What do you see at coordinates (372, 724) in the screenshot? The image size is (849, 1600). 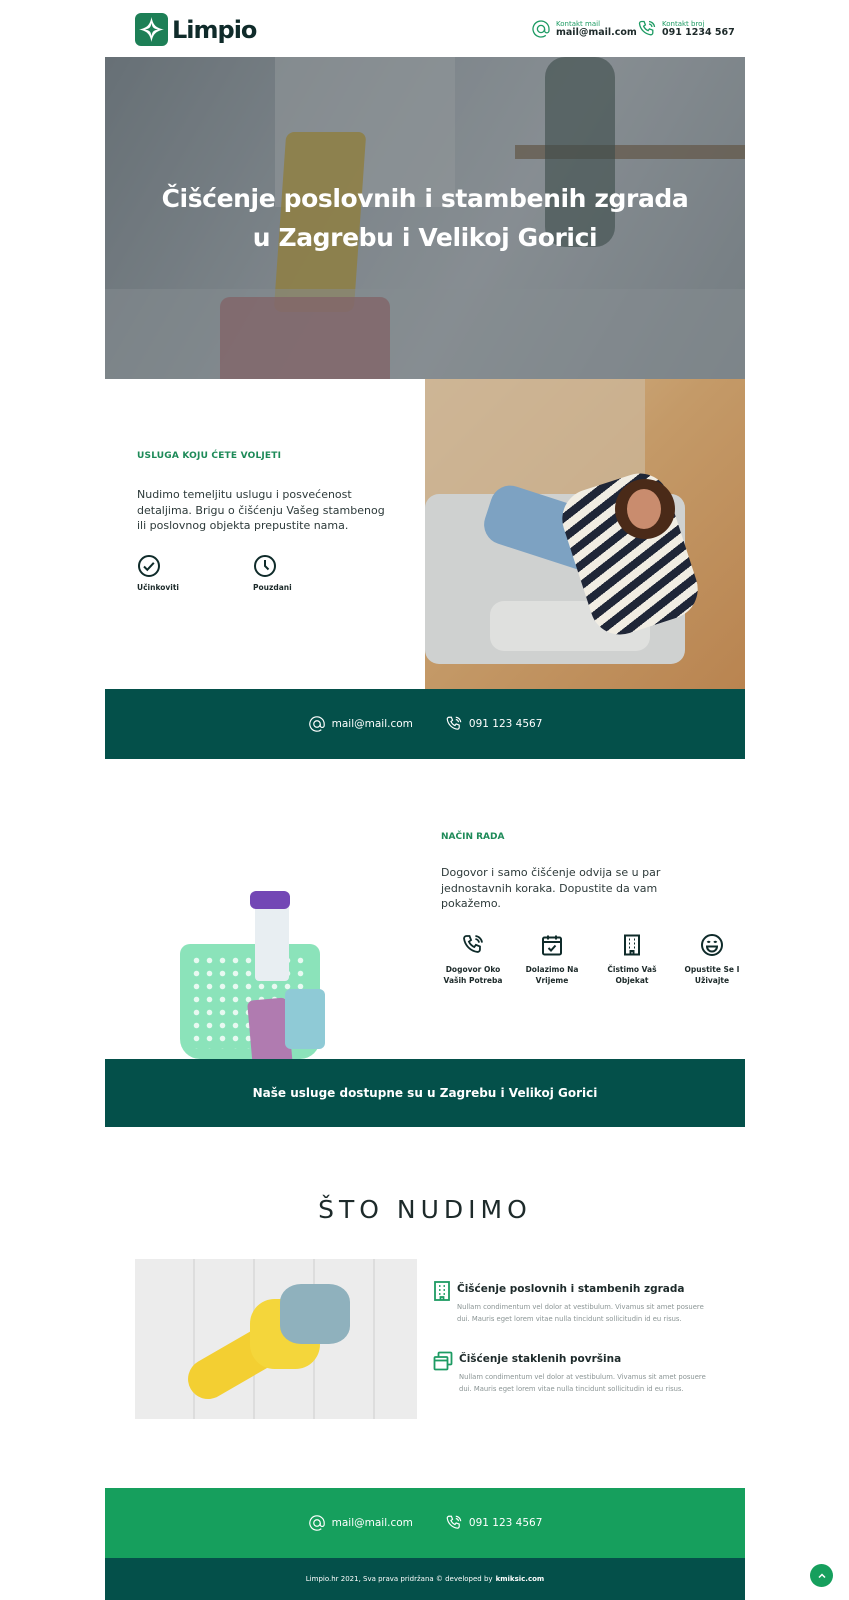 I see `contact-band-email-text: mail@mail.com` at bounding box center [372, 724].